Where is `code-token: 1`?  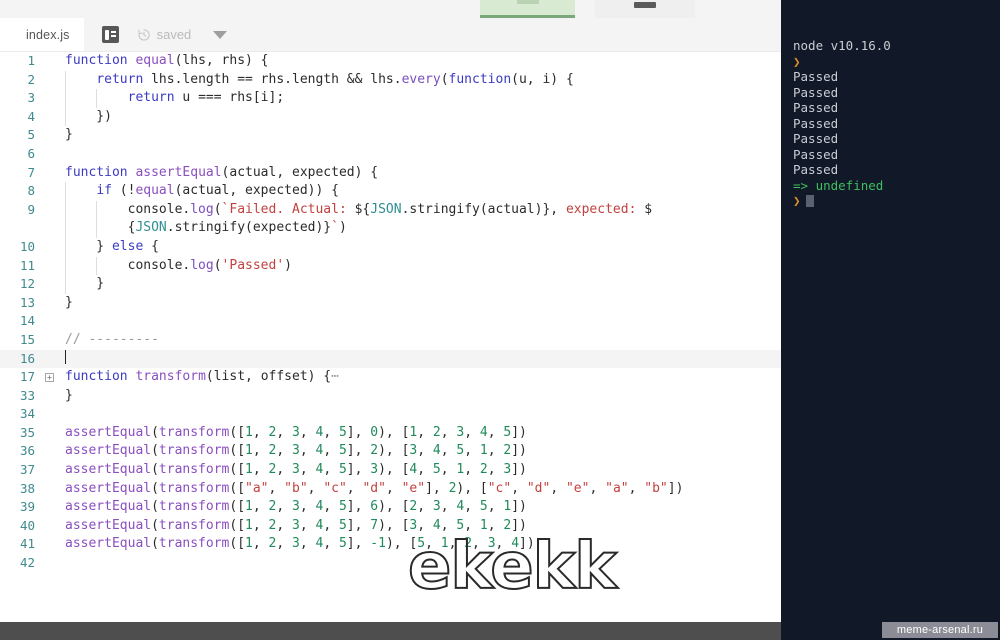
code-token: 1 is located at coordinates (249, 451).